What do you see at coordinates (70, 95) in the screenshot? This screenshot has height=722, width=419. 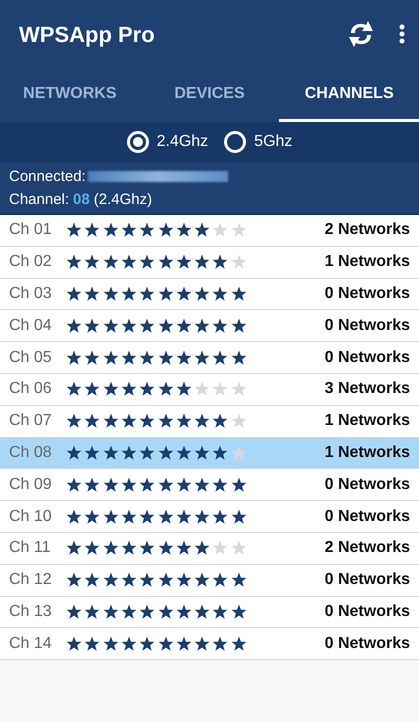 I see `tab: NETWORKS` at bounding box center [70, 95].